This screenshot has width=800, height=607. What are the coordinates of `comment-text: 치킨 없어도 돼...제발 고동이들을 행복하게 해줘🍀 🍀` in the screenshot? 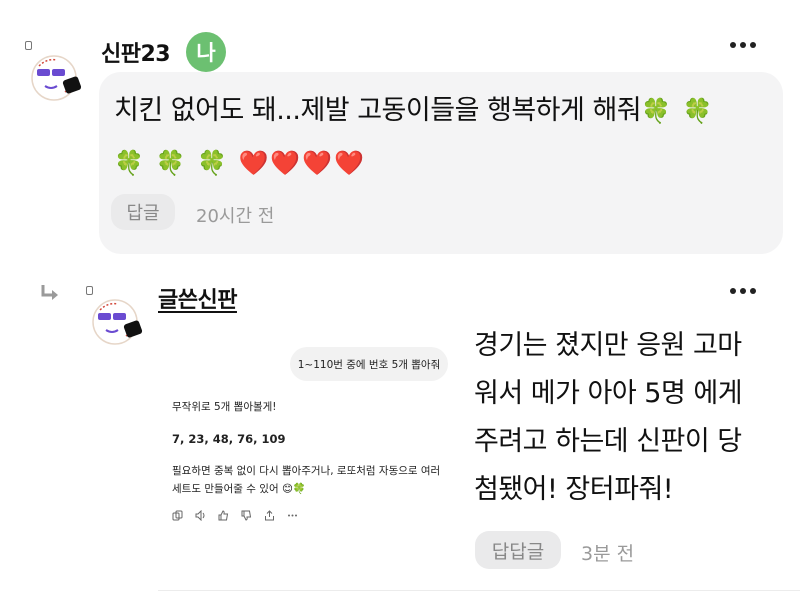 It's located at (414, 111).